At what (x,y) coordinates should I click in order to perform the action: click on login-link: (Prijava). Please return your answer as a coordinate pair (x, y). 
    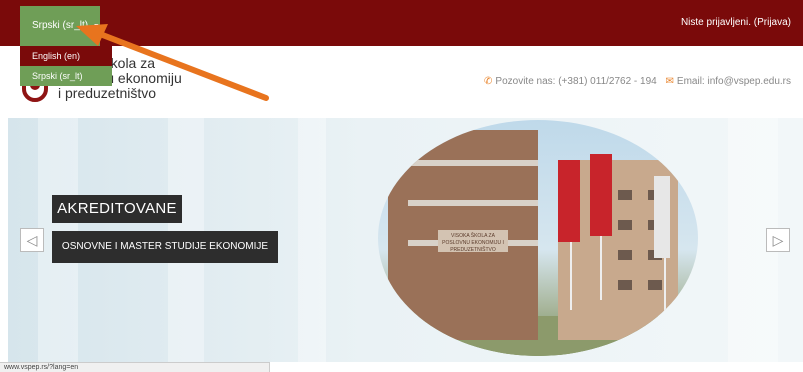
    Looking at the image, I should click on (772, 22).